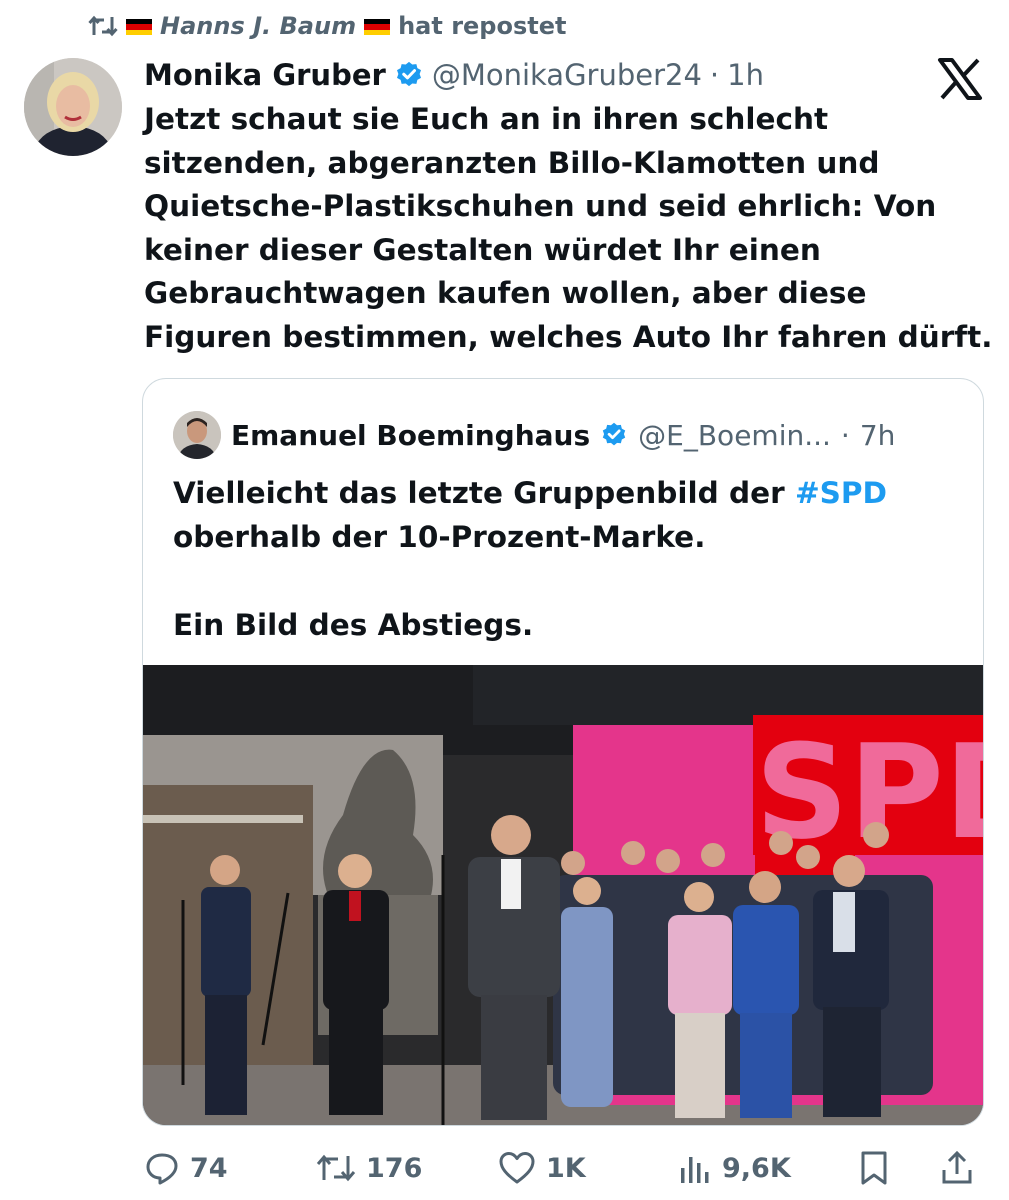 This screenshot has width=1009, height=1200. I want to click on action-bar: 74 176 1K 9,6K, so click(567, 1168).